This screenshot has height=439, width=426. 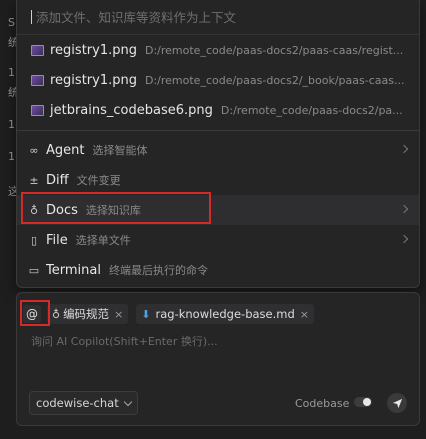 I want to click on send-button, so click(x=397, y=403).